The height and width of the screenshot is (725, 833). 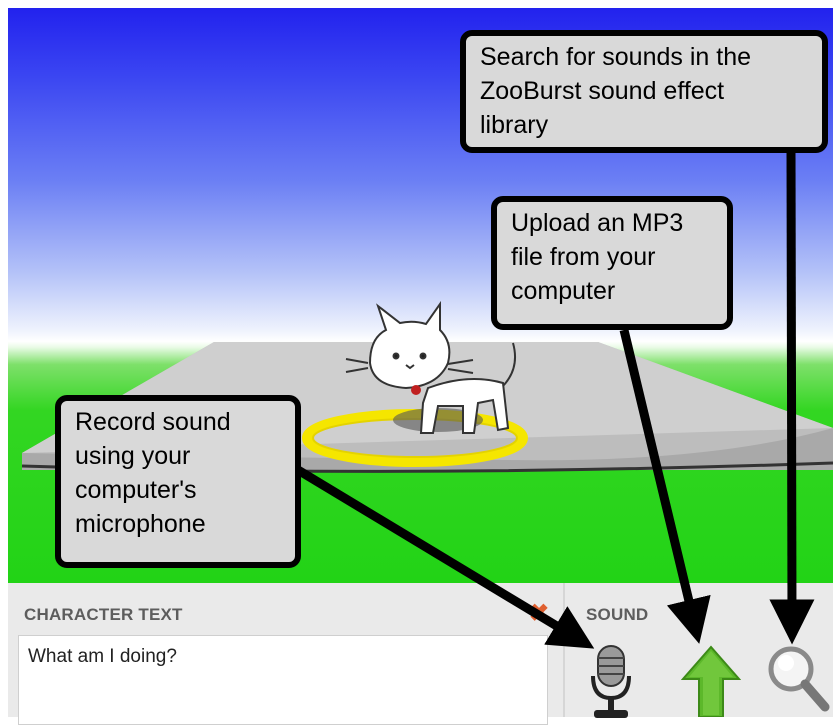 What do you see at coordinates (136, 490) in the screenshot?
I see `callout-line: computer's` at bounding box center [136, 490].